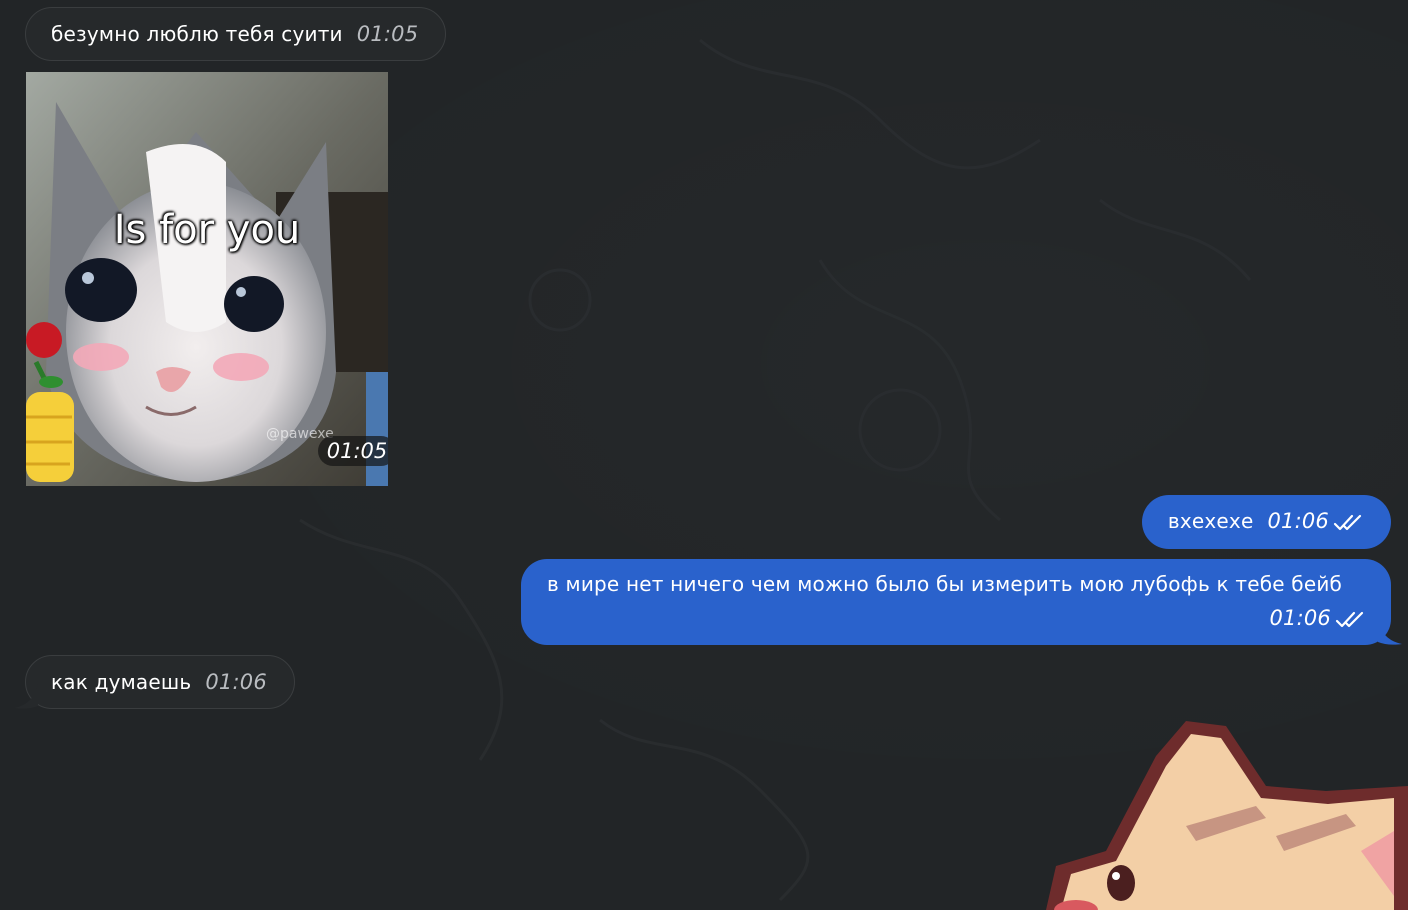 The width and height of the screenshot is (1408, 910). What do you see at coordinates (197, 34) in the screenshot?
I see `message-text: безумно люблю тебя суити` at bounding box center [197, 34].